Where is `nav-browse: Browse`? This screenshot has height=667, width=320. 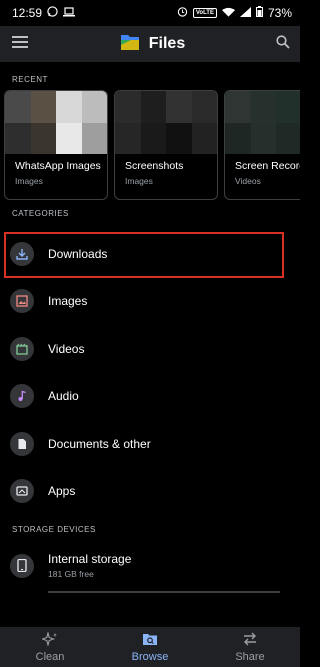
nav-browse: Browse is located at coordinates (150, 647).